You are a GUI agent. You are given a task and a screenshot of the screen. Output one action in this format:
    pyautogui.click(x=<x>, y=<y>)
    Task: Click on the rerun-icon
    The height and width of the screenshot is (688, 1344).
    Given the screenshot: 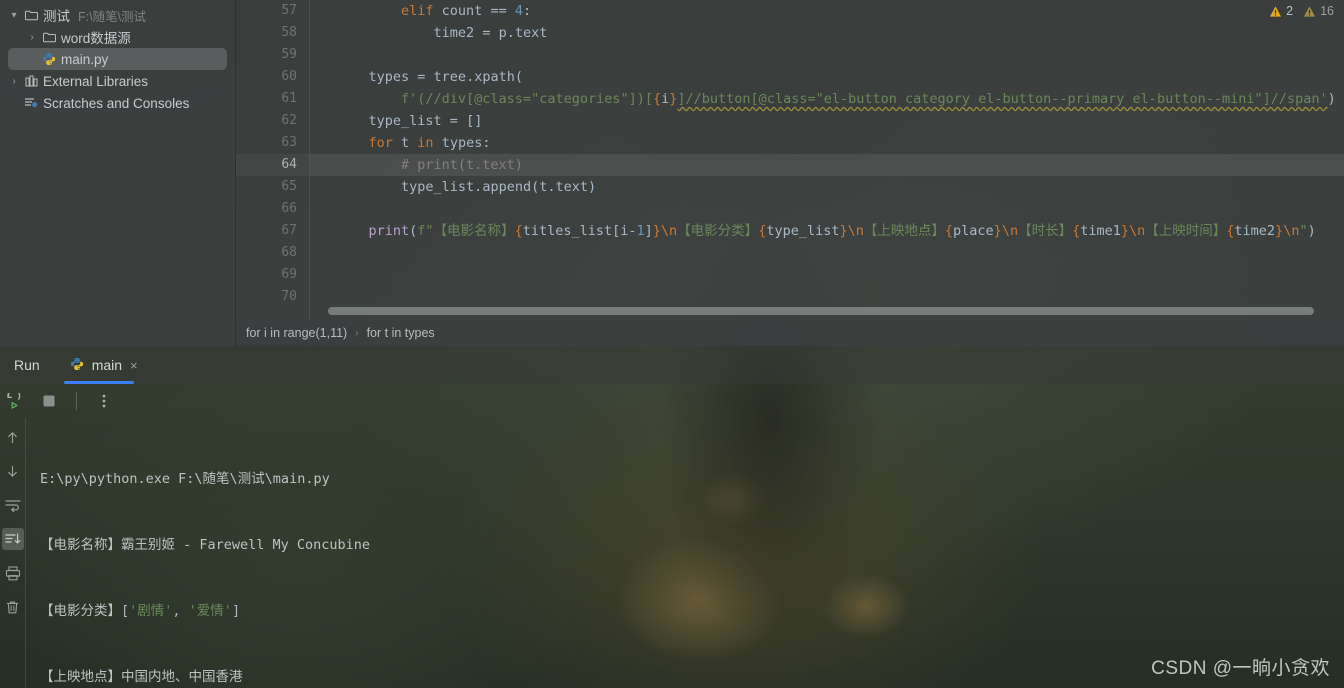 What is the action you would take?
    pyautogui.click(x=13, y=401)
    